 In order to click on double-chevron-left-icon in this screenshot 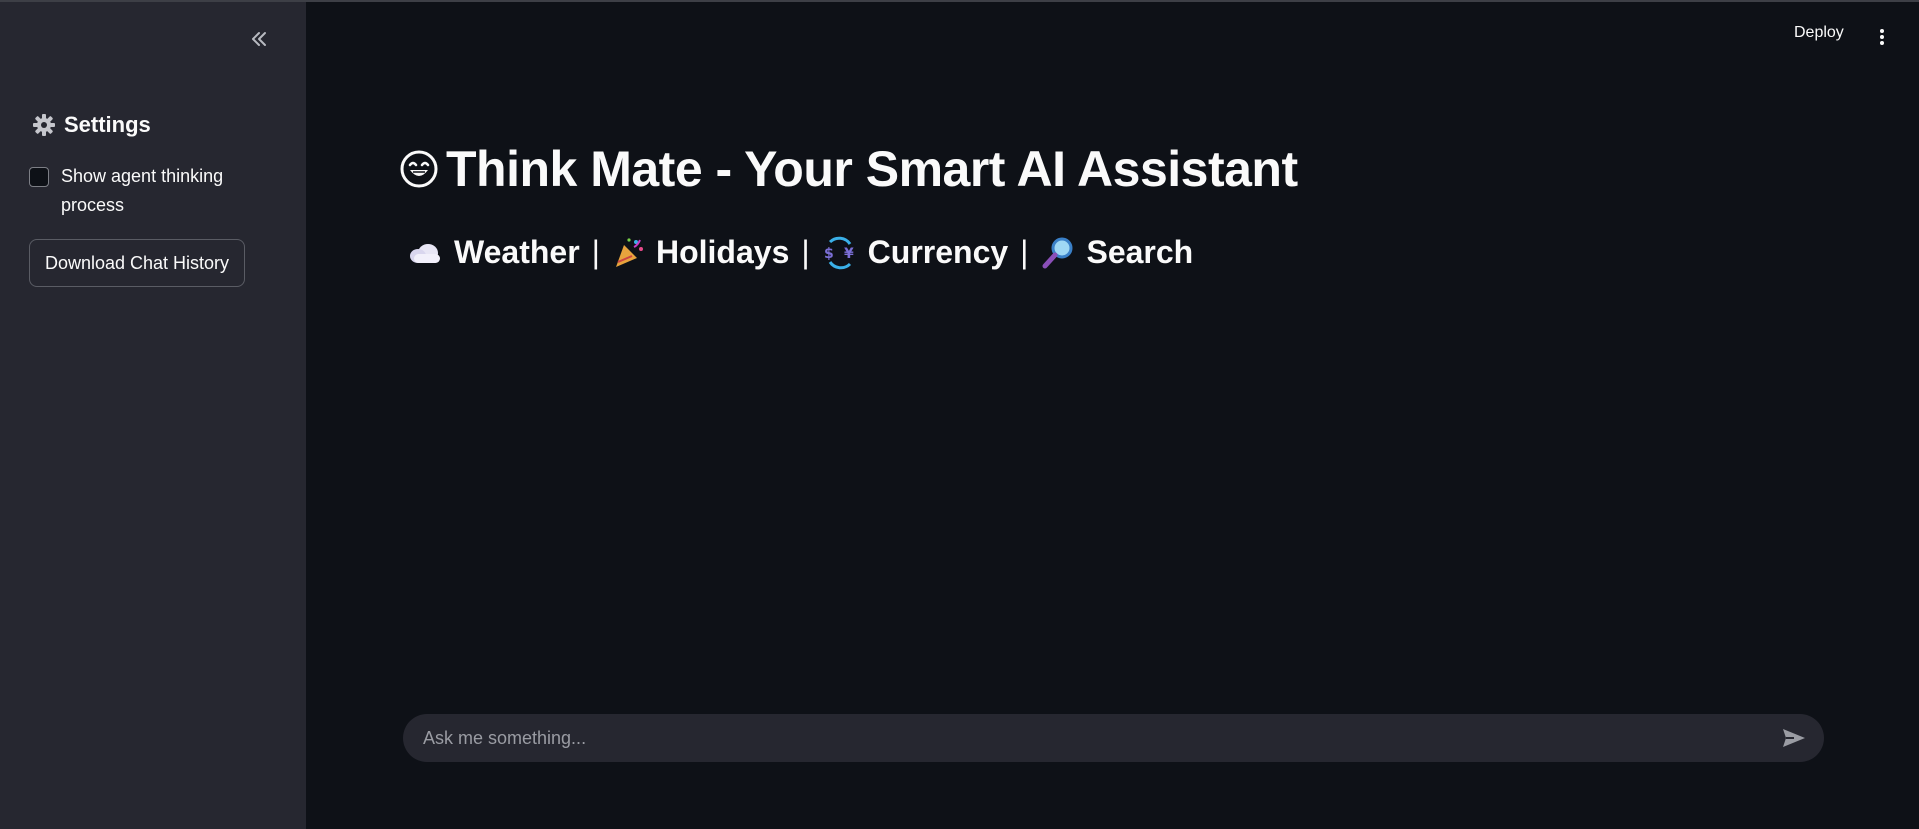, I will do `click(259, 39)`.